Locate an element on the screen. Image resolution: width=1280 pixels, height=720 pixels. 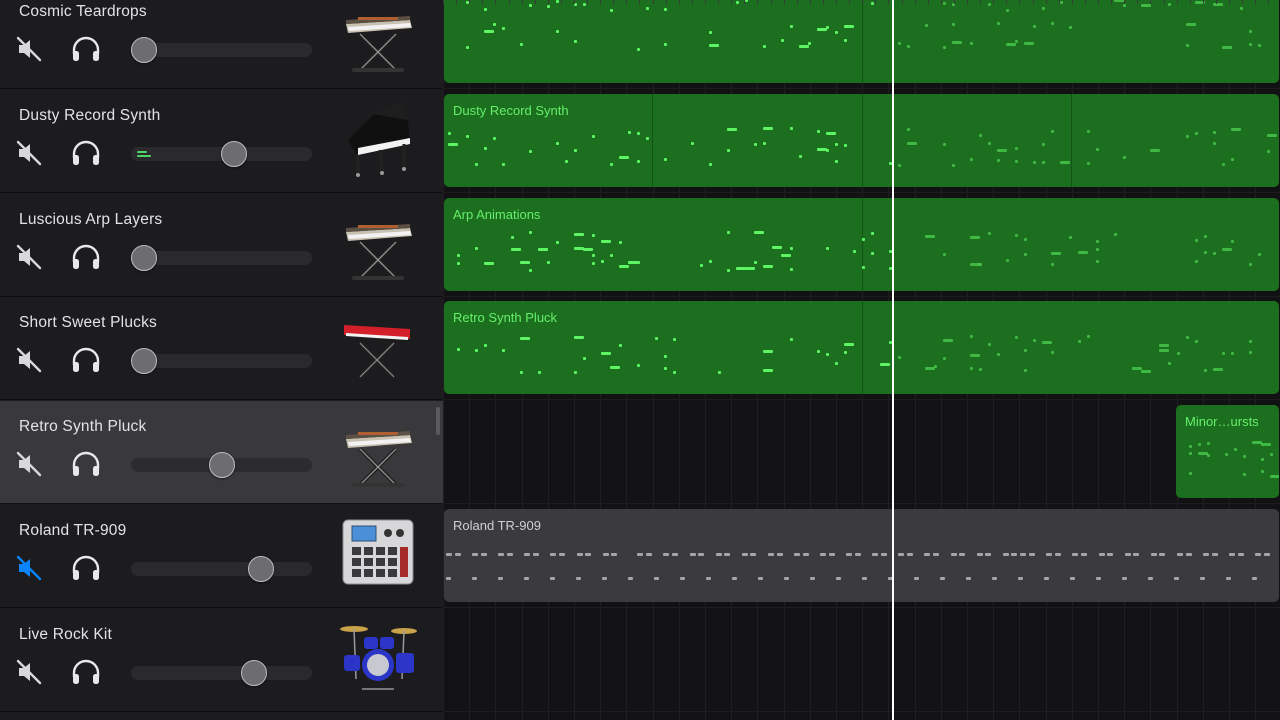
region: Dusty Record Synth is located at coordinates (861, 140).